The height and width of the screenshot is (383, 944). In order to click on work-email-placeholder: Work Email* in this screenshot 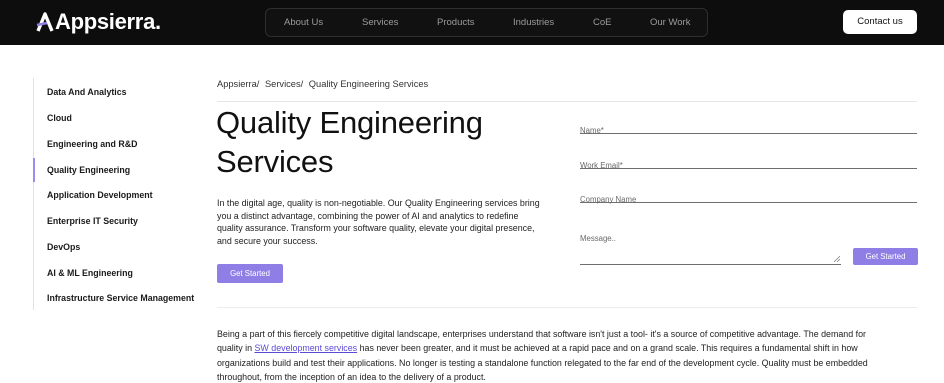, I will do `click(601, 165)`.